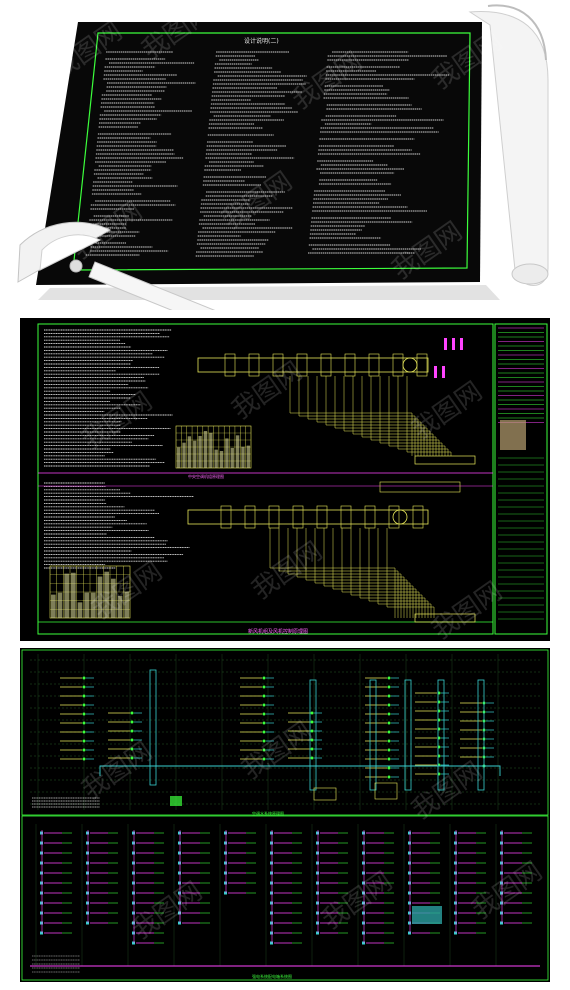 The height and width of the screenshot is (990, 570). I want to click on riser-pipe, so click(373, 735).